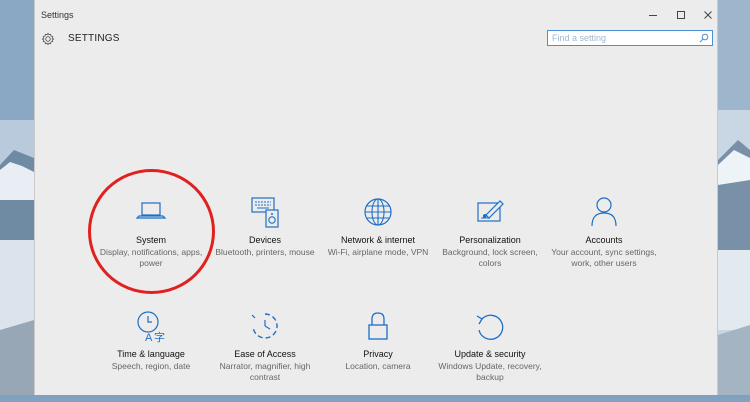 This screenshot has height=402, width=750. Describe the element at coordinates (622, 38) in the screenshot. I see `search-input` at that location.